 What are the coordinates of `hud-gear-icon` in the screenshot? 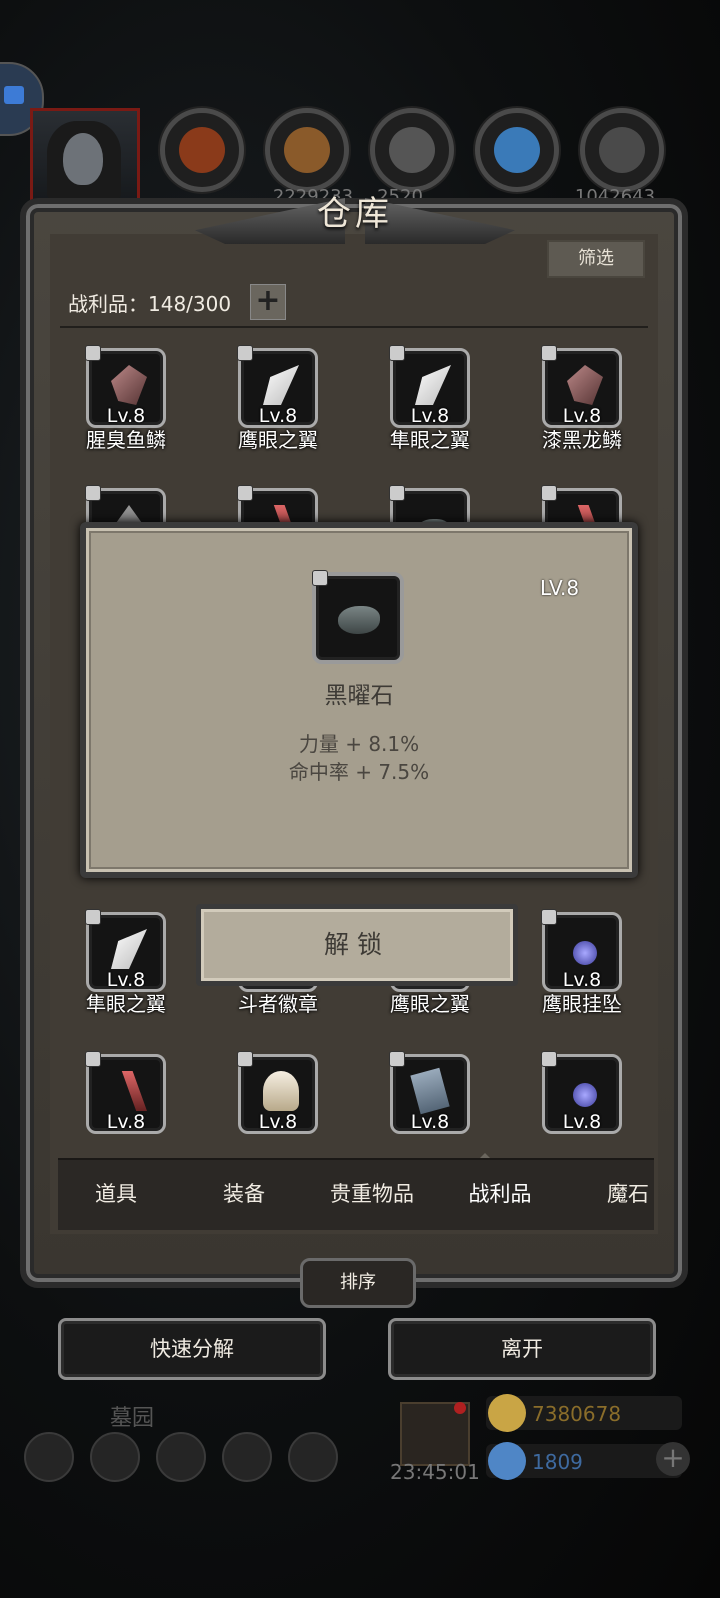 It's located at (49, 1457).